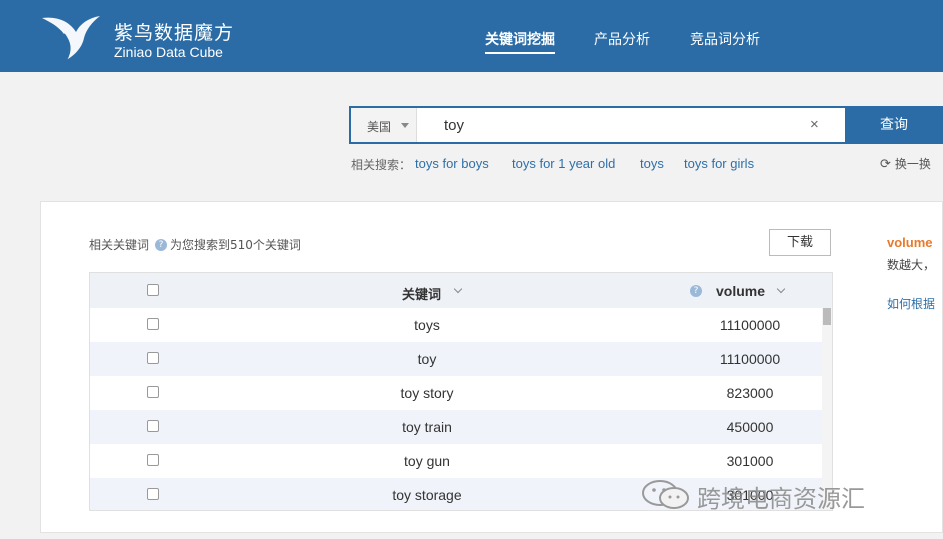 This screenshot has height=539, width=943. What do you see at coordinates (520, 39) in the screenshot?
I see `nav-keyword-mining: 关键词挖掘` at bounding box center [520, 39].